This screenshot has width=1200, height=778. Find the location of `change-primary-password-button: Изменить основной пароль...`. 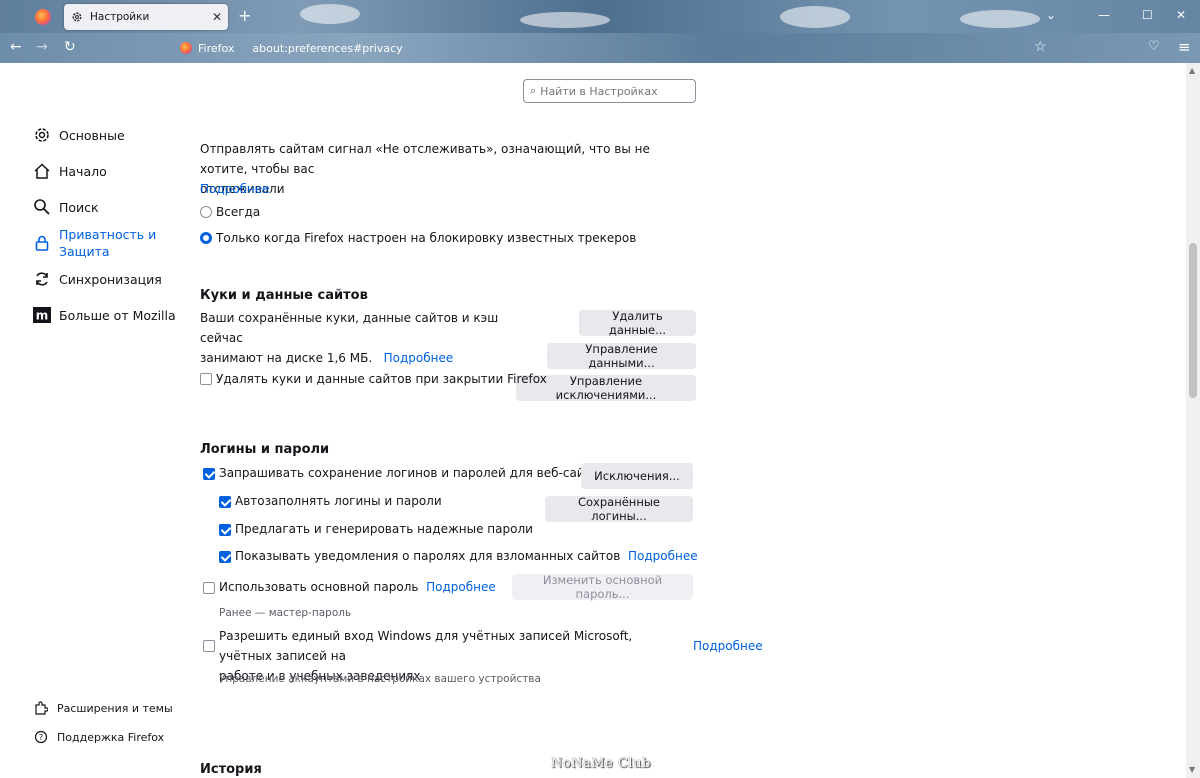

change-primary-password-button: Изменить основной пароль... is located at coordinates (602, 587).